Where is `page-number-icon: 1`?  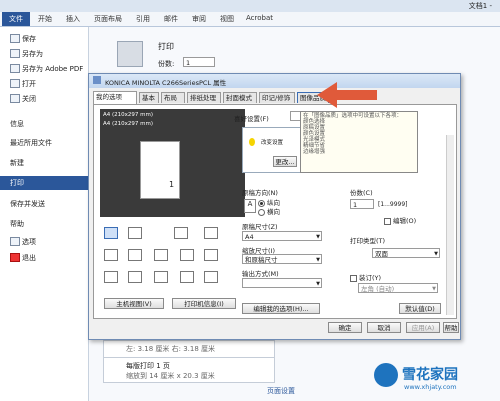 page-number-icon: 1 is located at coordinates (172, 184).